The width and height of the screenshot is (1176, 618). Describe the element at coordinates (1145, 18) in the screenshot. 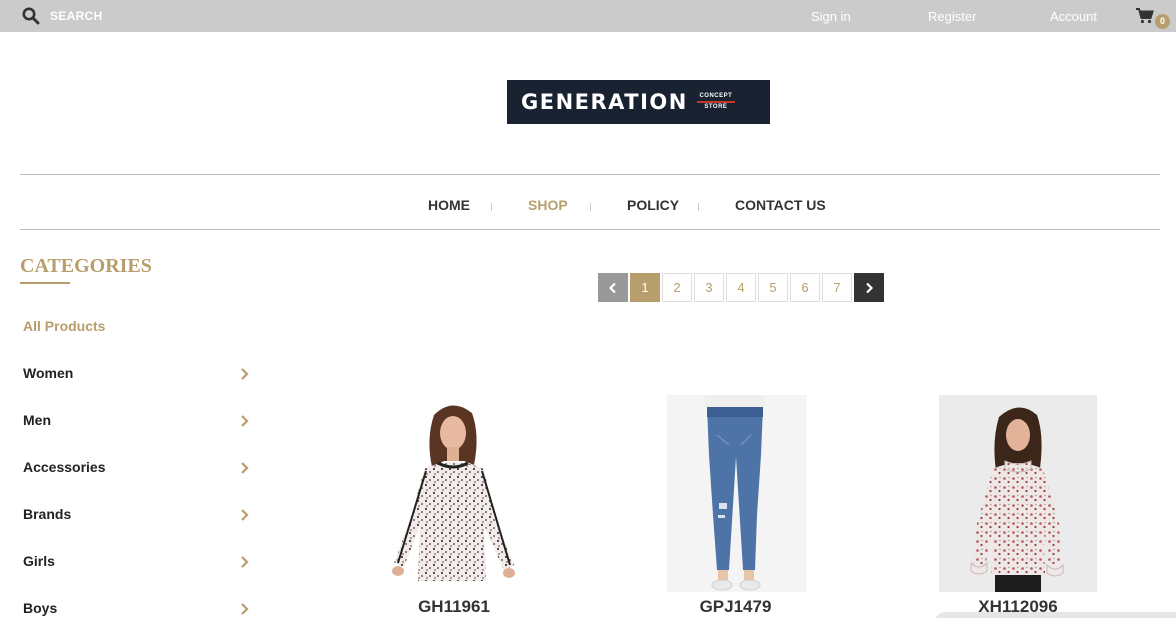

I see `cart-icon` at that location.